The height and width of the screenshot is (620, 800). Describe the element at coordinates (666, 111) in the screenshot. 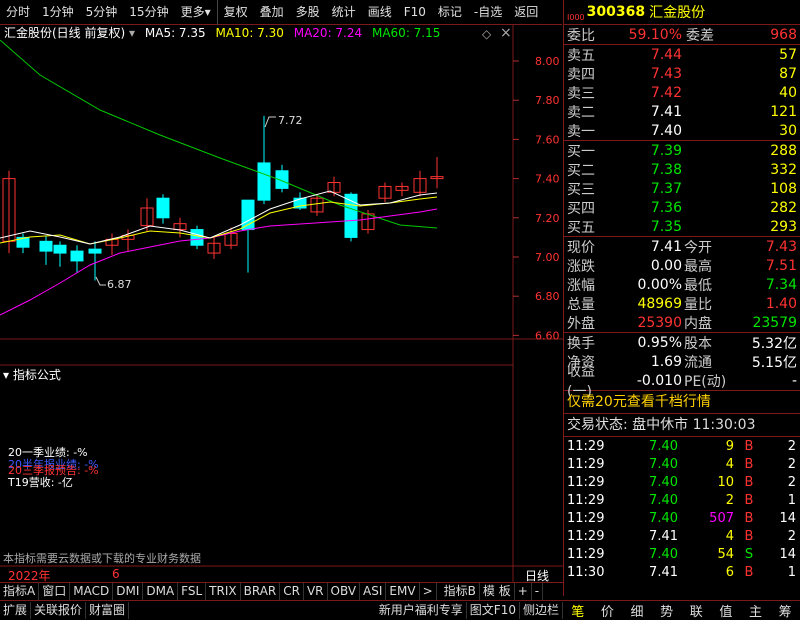

I see `order-price: 7.41` at that location.